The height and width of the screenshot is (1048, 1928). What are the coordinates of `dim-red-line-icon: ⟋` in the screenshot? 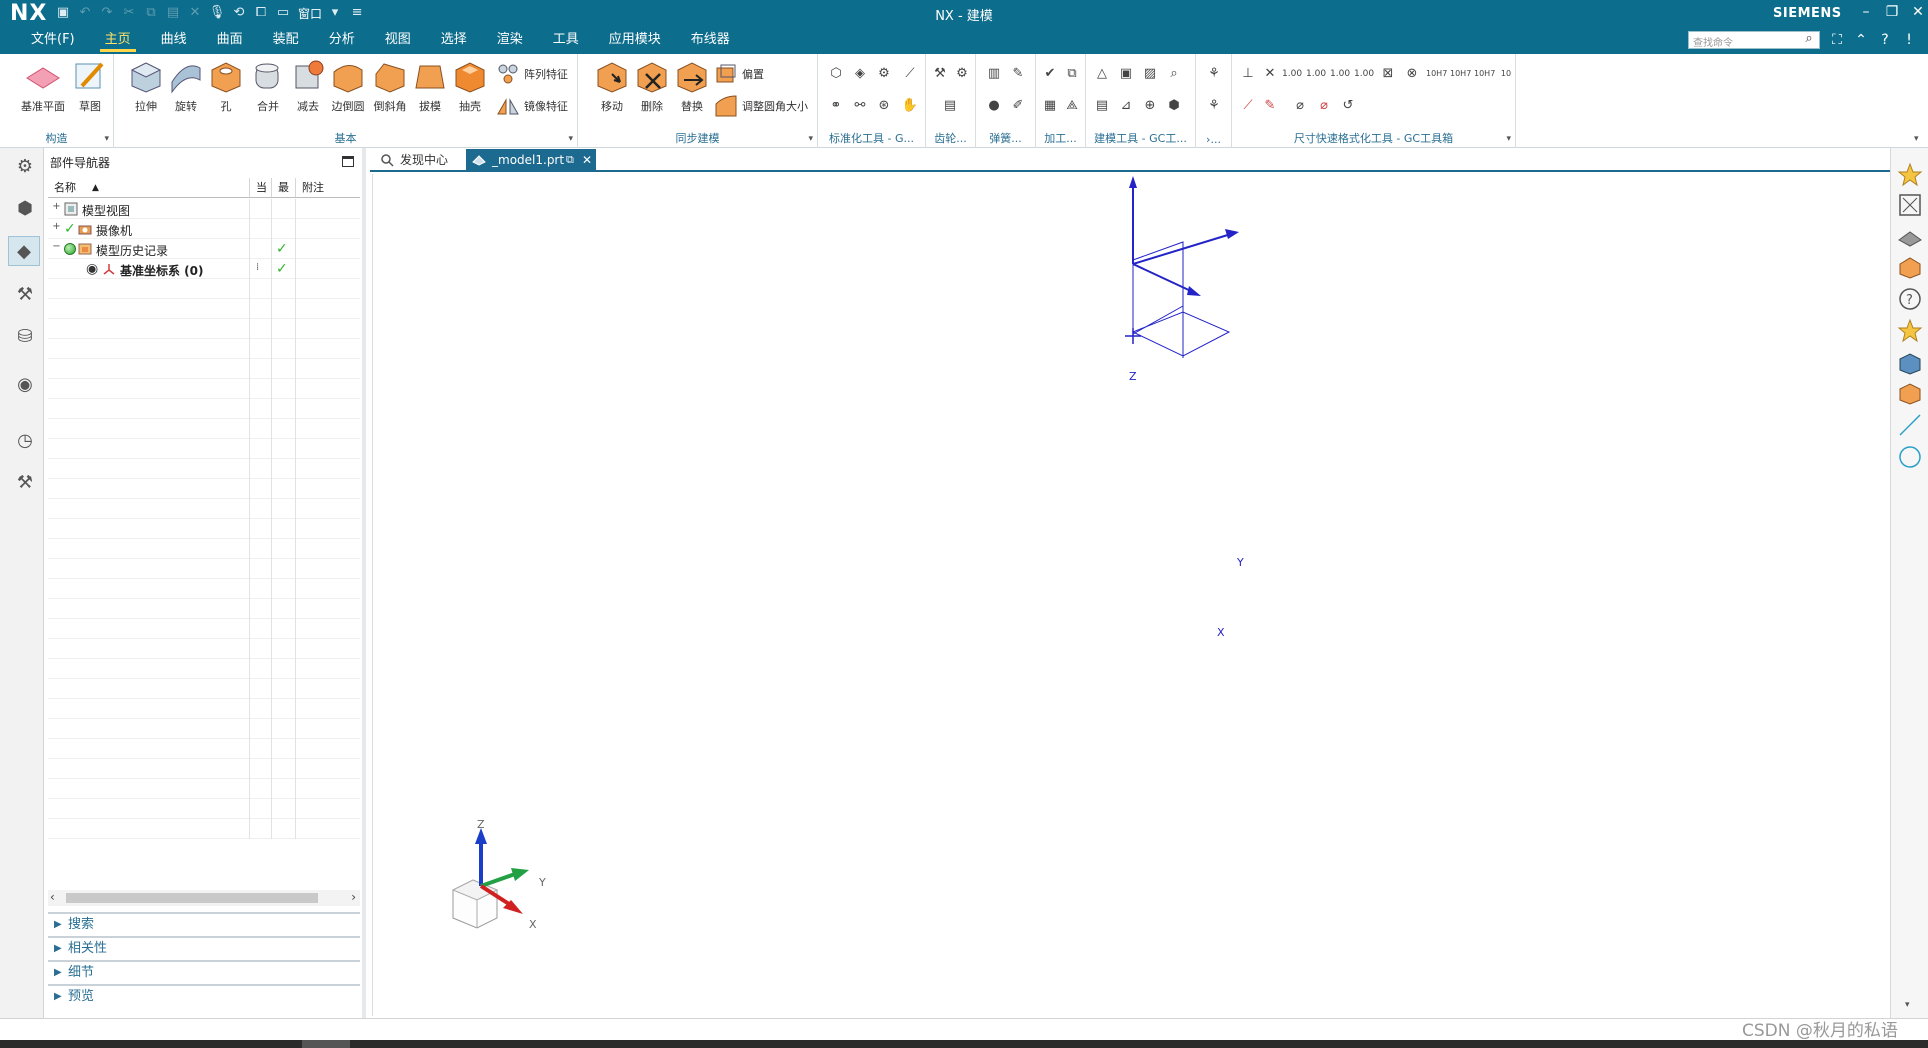 It's located at (1248, 106).